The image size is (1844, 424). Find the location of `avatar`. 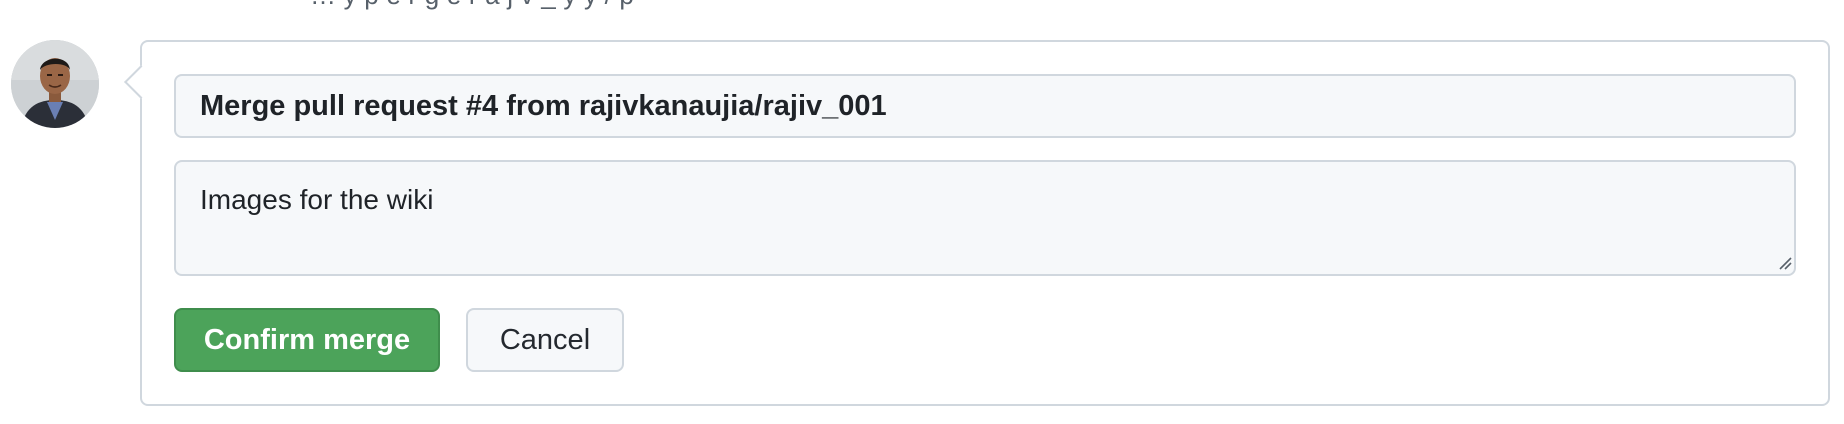

avatar is located at coordinates (55, 84).